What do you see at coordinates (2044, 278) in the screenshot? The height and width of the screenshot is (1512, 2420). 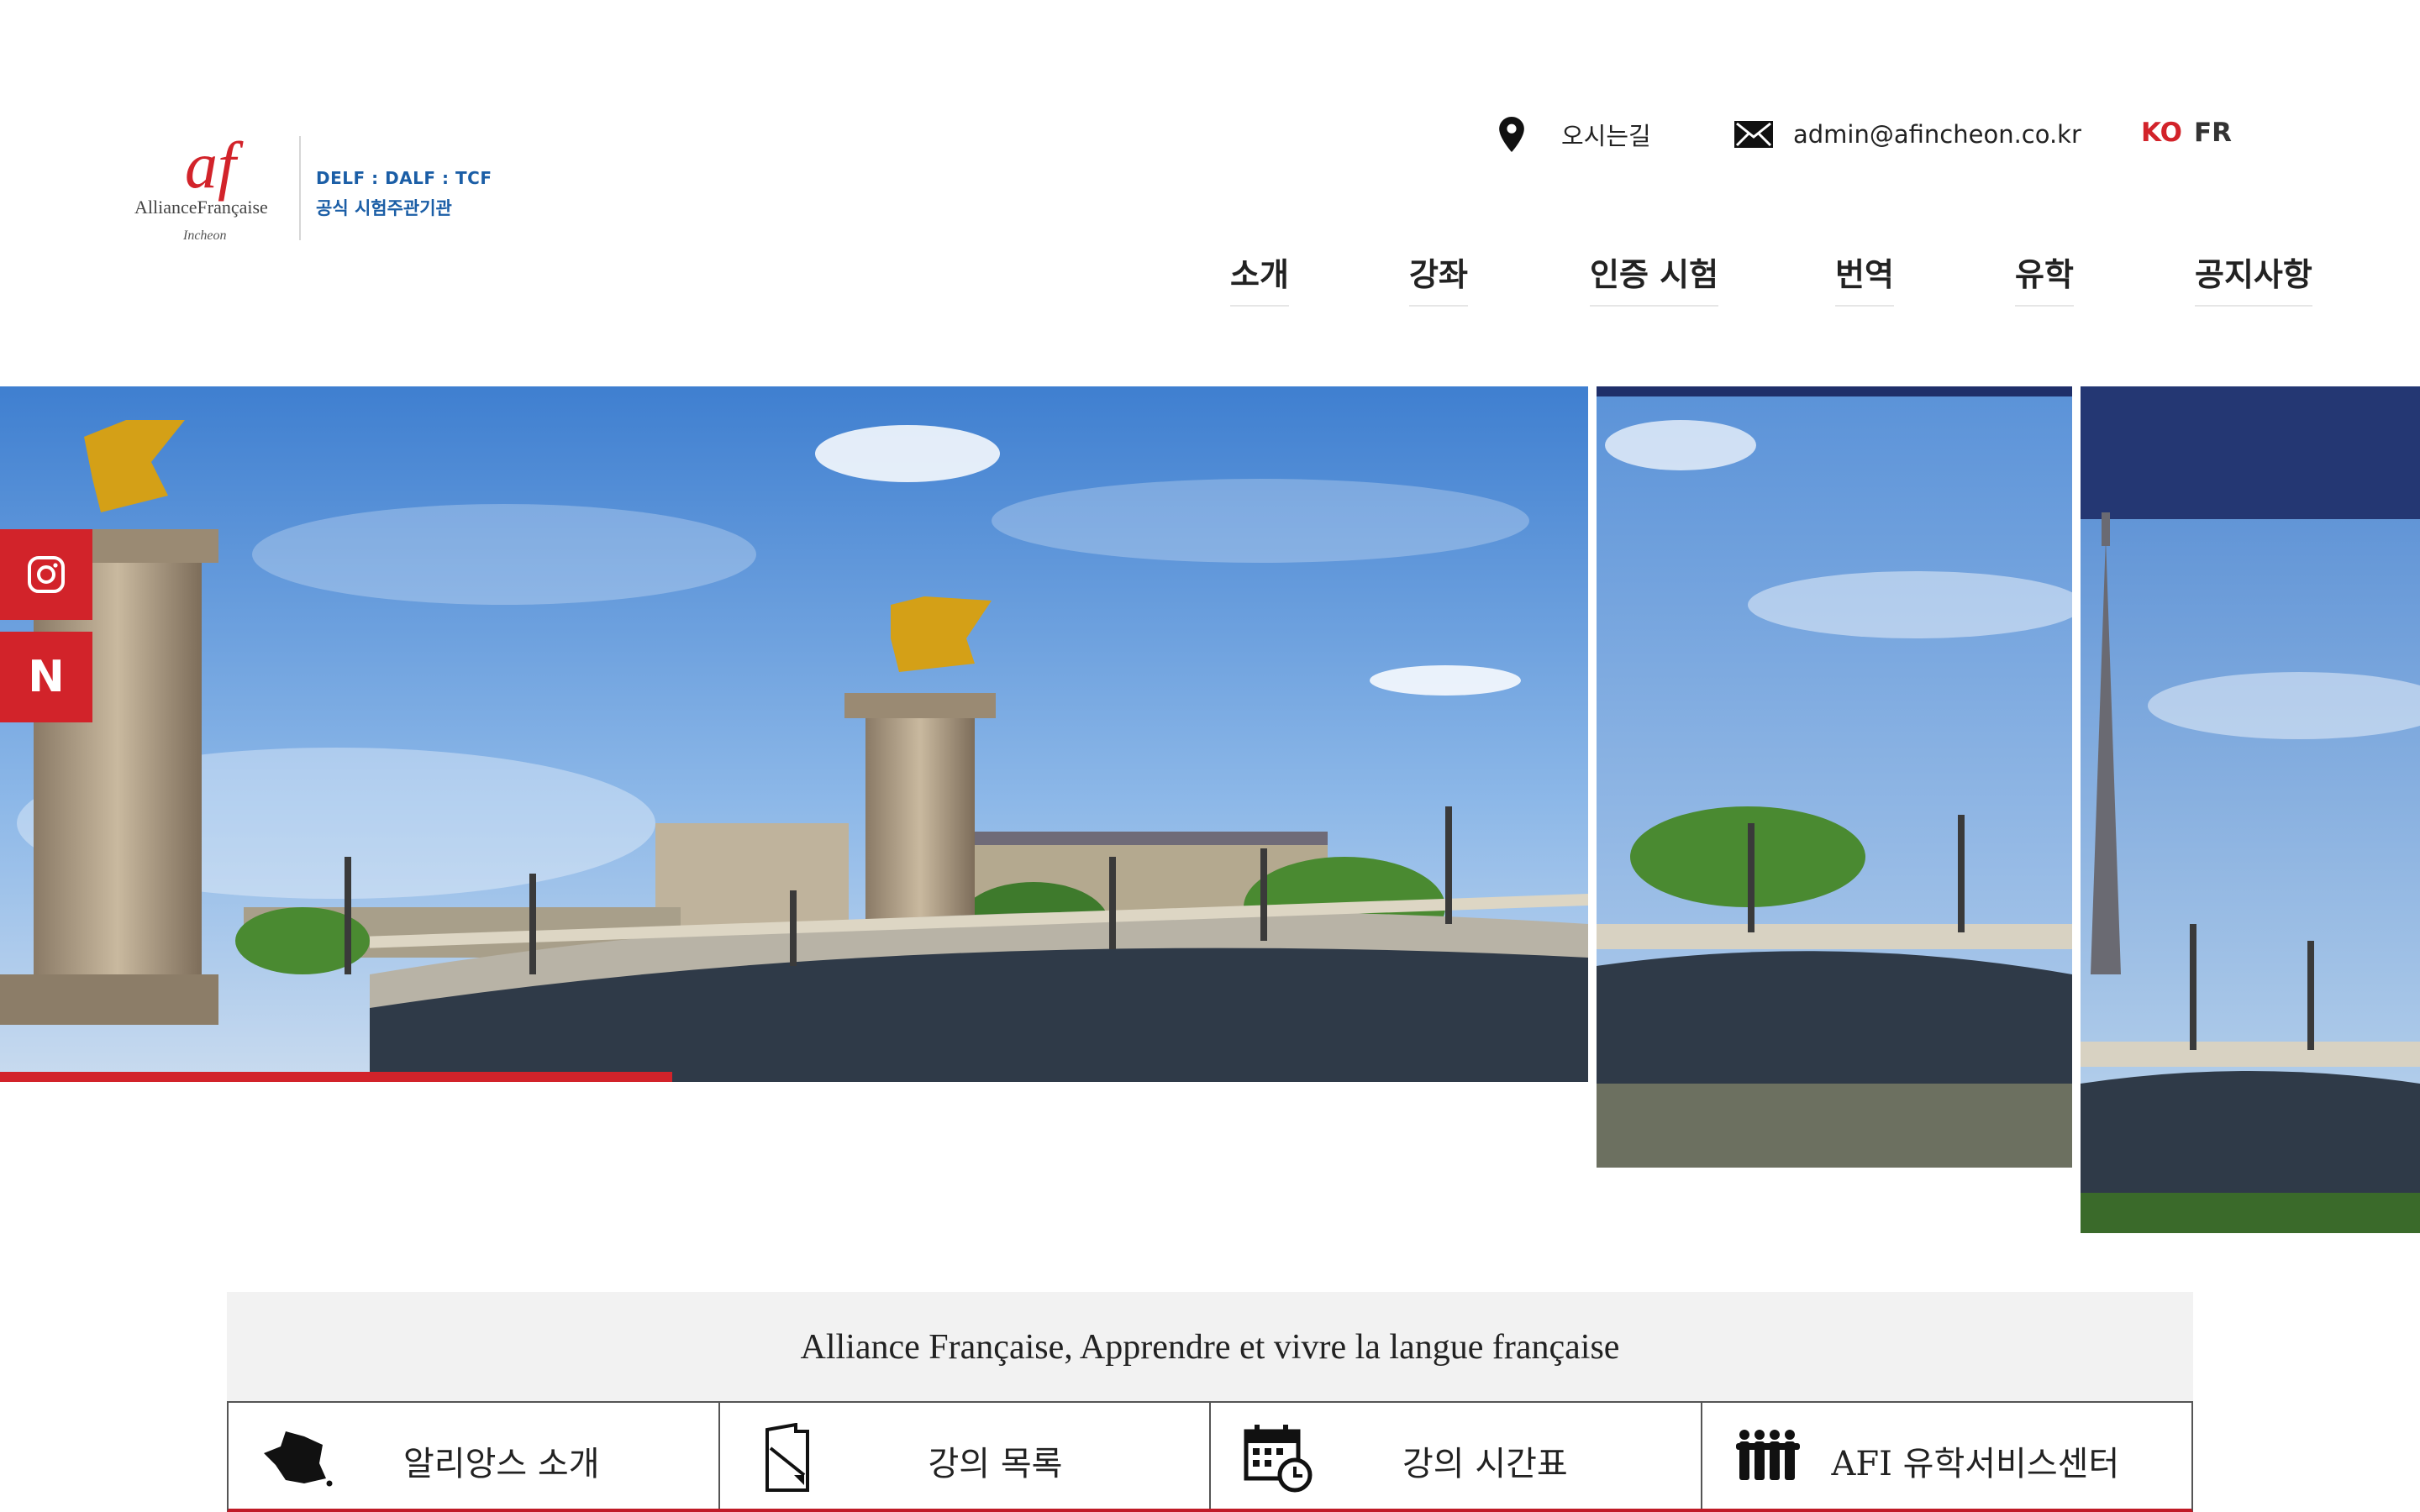 I see `nav-study-abroad: 유학` at bounding box center [2044, 278].